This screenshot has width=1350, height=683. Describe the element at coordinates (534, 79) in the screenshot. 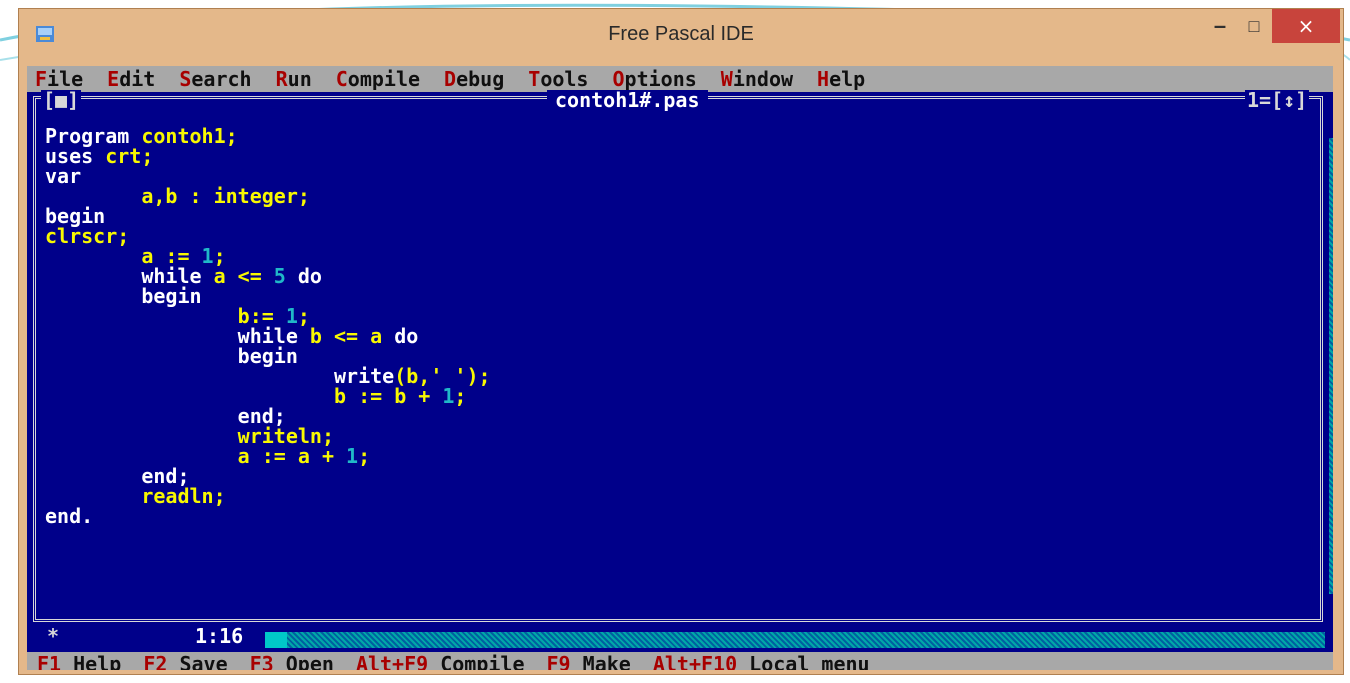

I see `menu-hotkey-letter: T` at that location.